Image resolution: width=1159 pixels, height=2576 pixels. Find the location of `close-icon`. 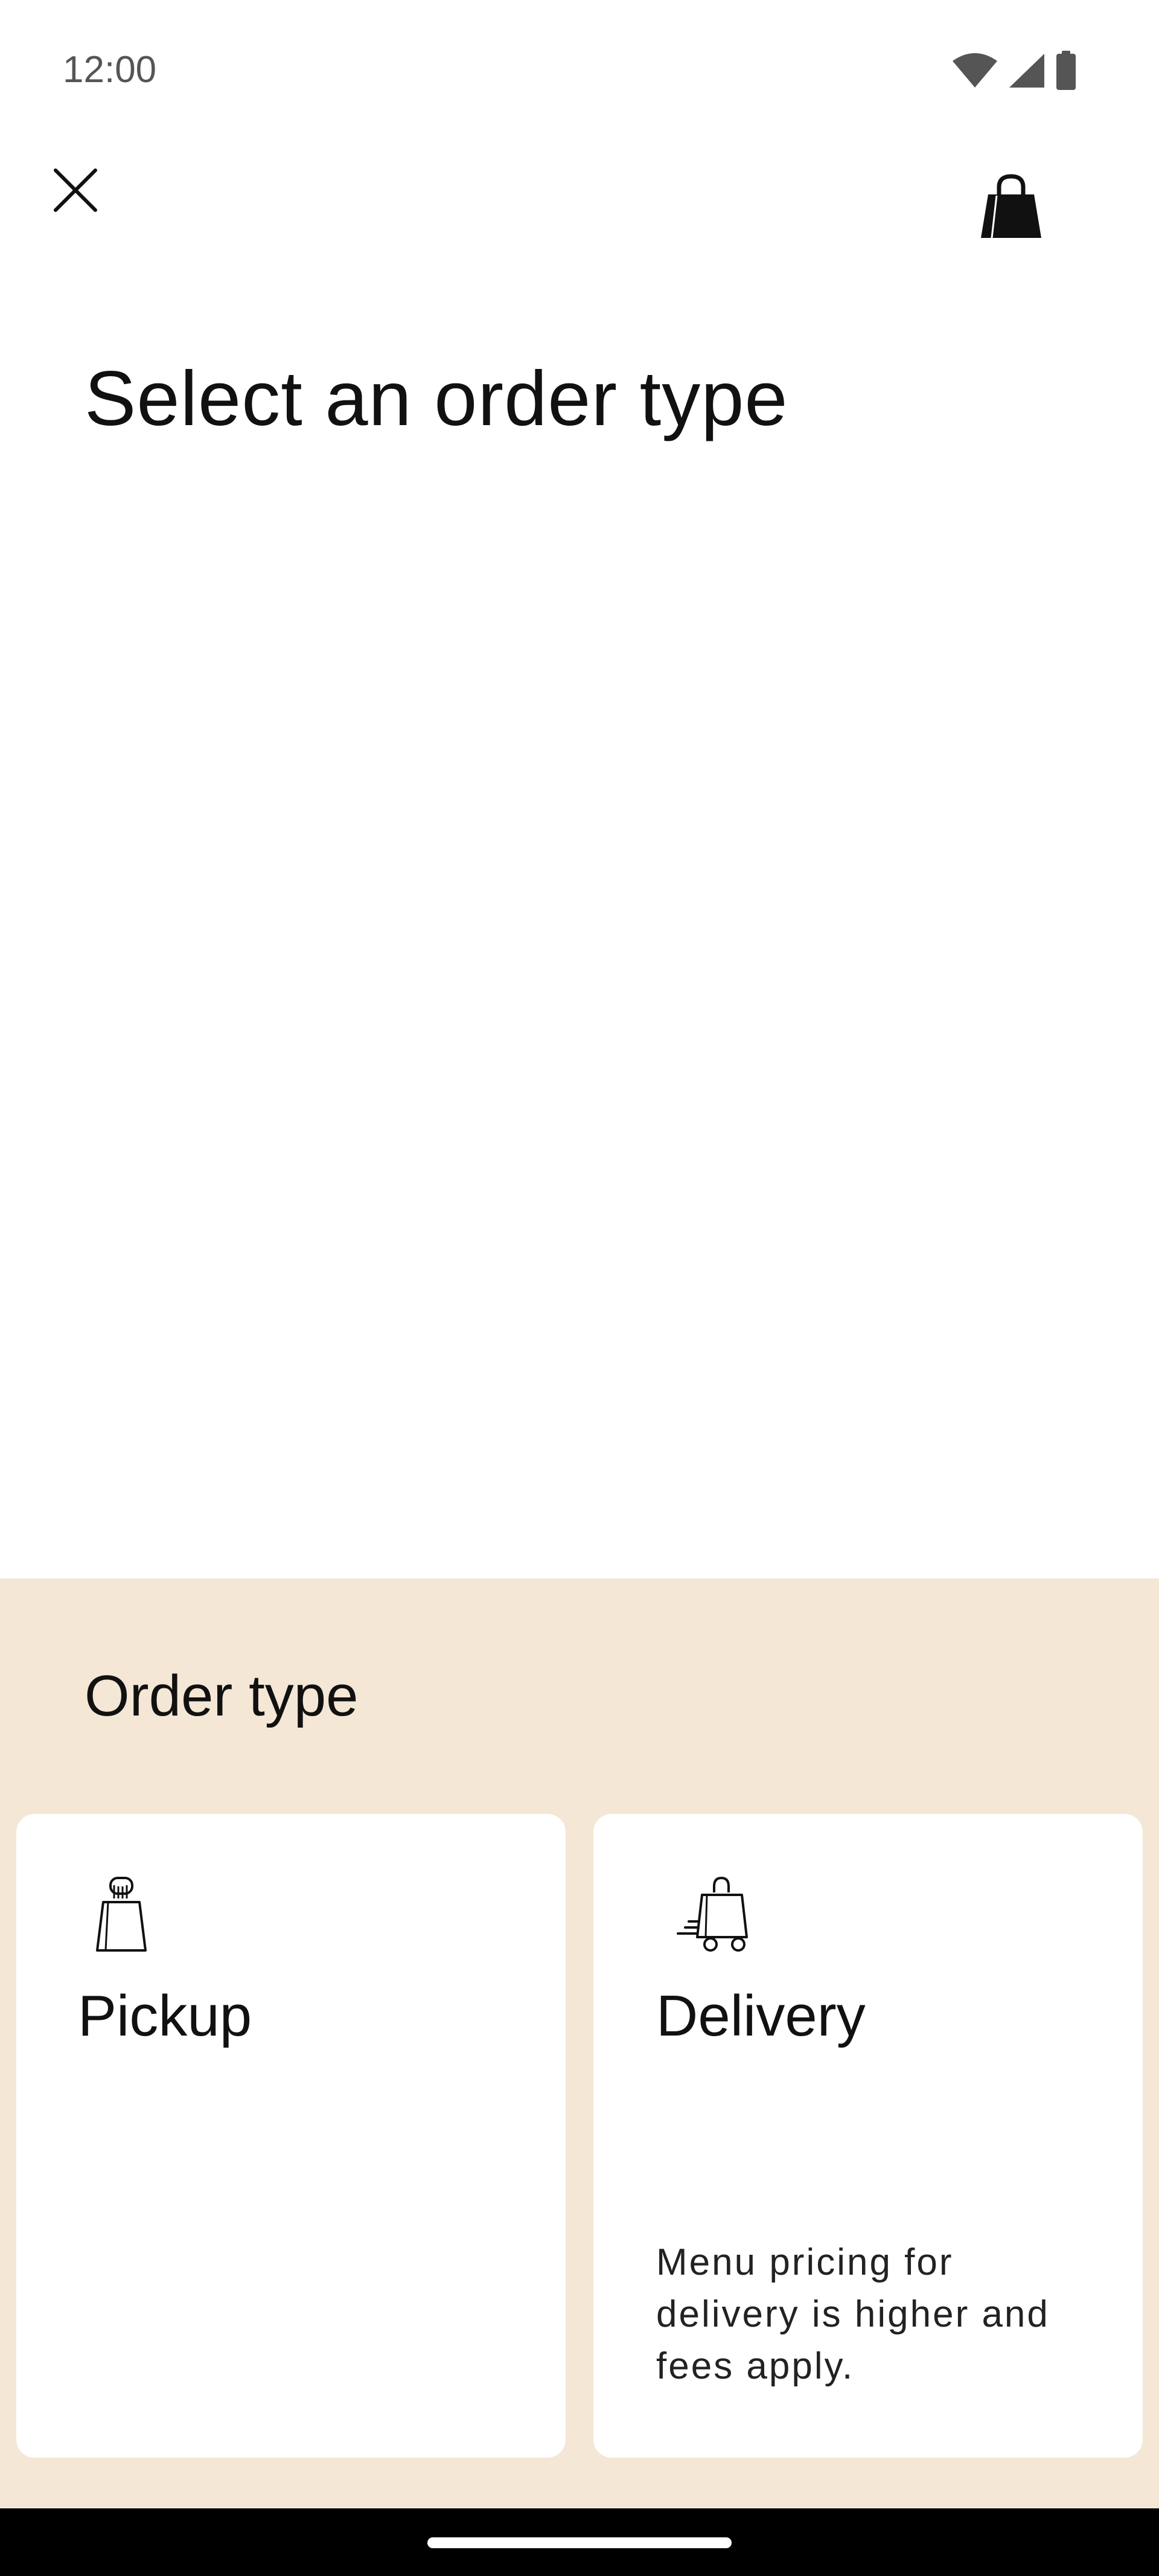

close-icon is located at coordinates (75, 192).